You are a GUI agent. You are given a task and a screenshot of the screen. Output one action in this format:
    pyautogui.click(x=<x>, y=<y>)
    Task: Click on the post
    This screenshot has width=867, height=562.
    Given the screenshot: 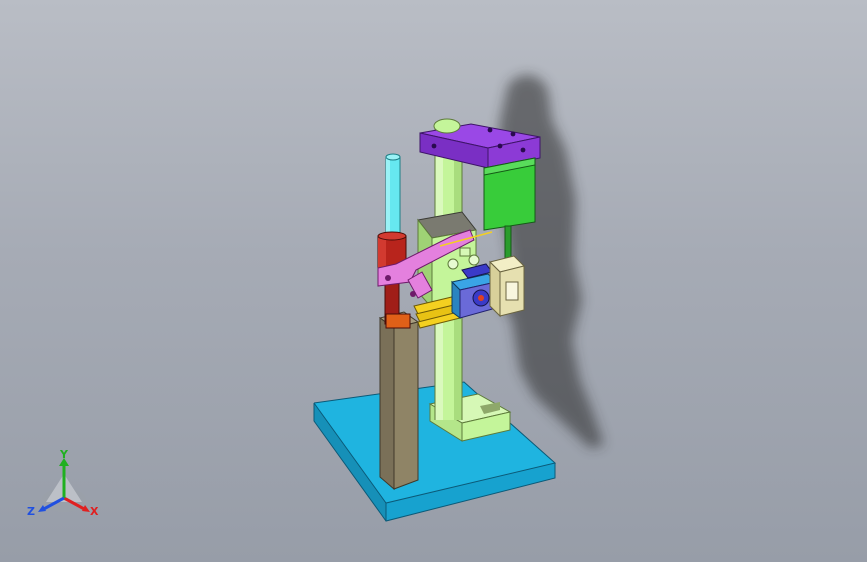 What is the action you would take?
    pyautogui.click(x=399, y=401)
    